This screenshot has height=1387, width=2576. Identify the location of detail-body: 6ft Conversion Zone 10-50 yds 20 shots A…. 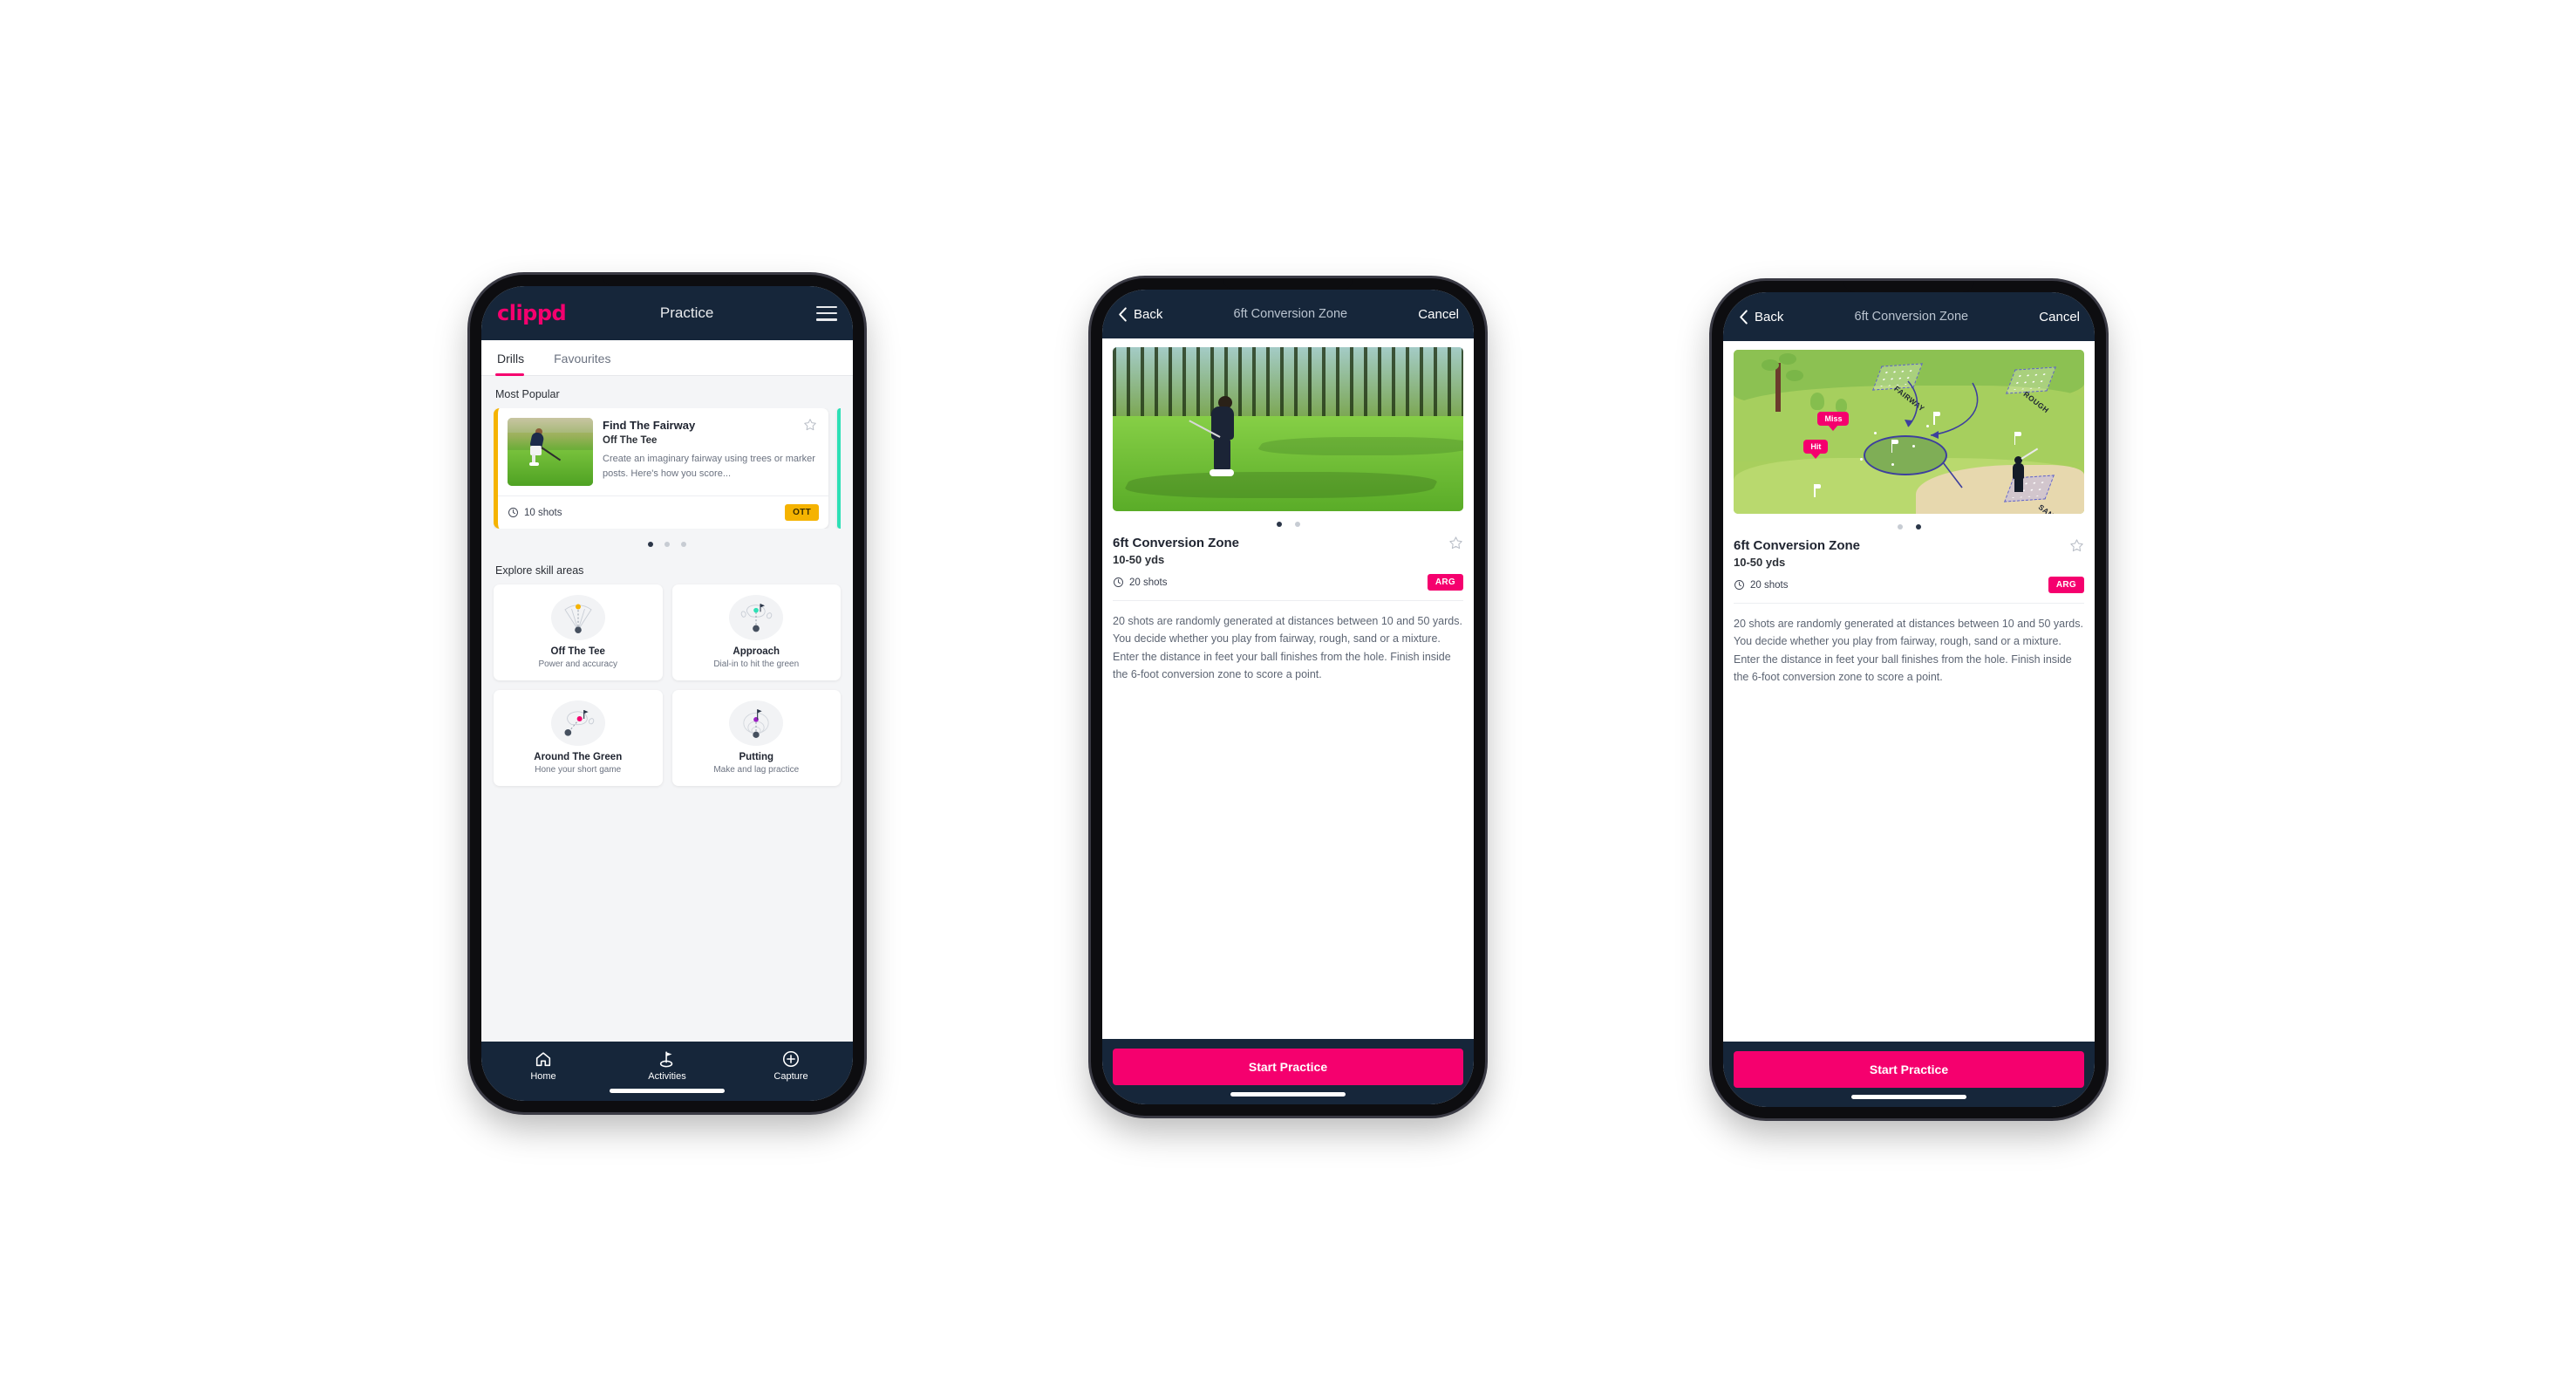
(1288, 689).